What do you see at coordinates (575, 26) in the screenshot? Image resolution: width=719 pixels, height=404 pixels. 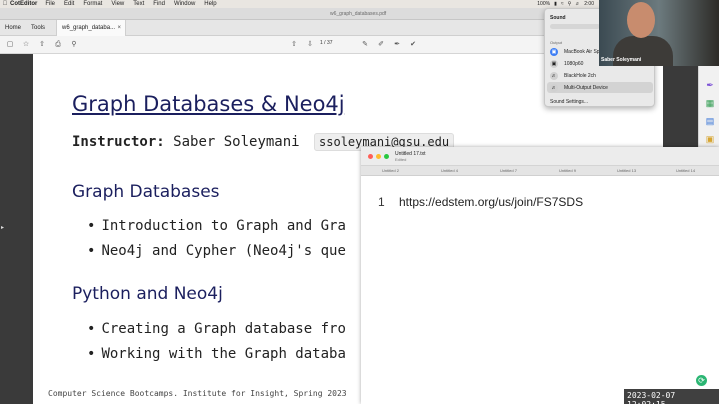 I see `volume-slider` at bounding box center [575, 26].